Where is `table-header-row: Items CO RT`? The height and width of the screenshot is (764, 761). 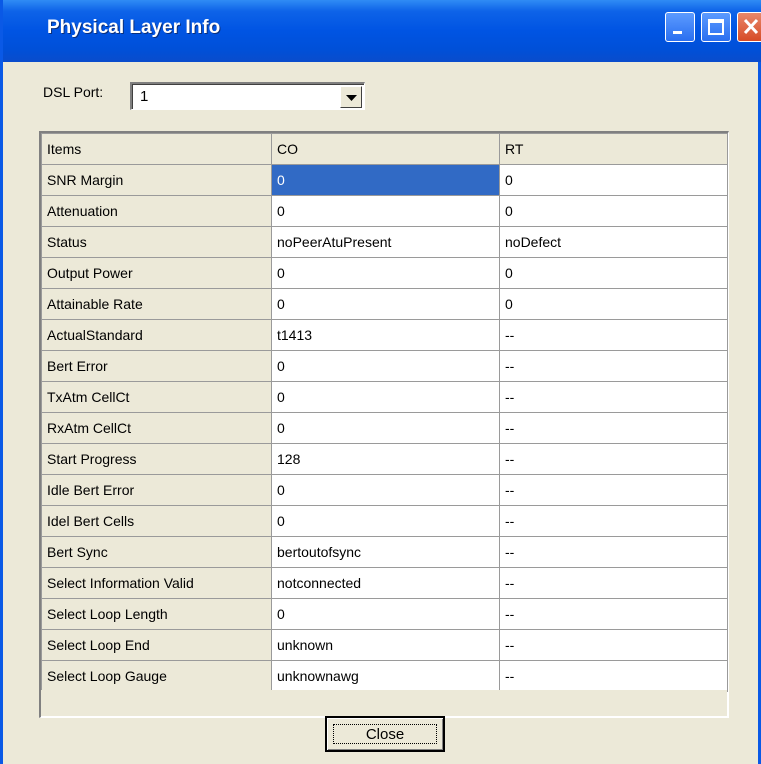 table-header-row: Items CO RT is located at coordinates (384, 149).